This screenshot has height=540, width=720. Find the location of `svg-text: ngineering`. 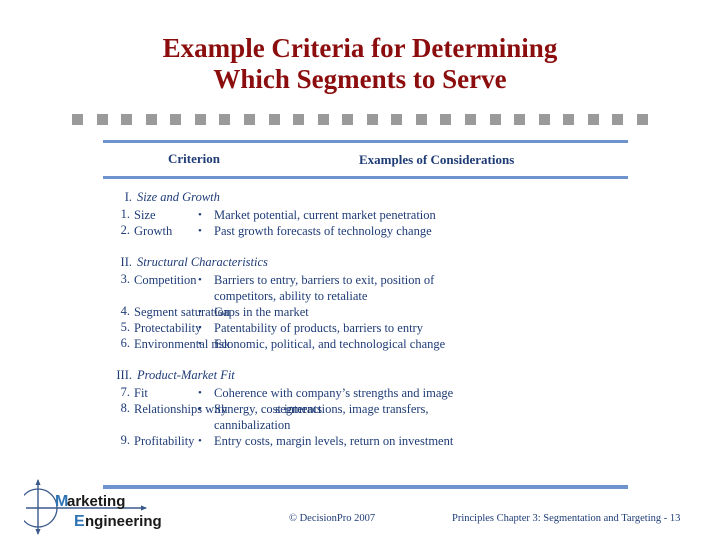

svg-text: ngineering is located at coordinates (123, 521).